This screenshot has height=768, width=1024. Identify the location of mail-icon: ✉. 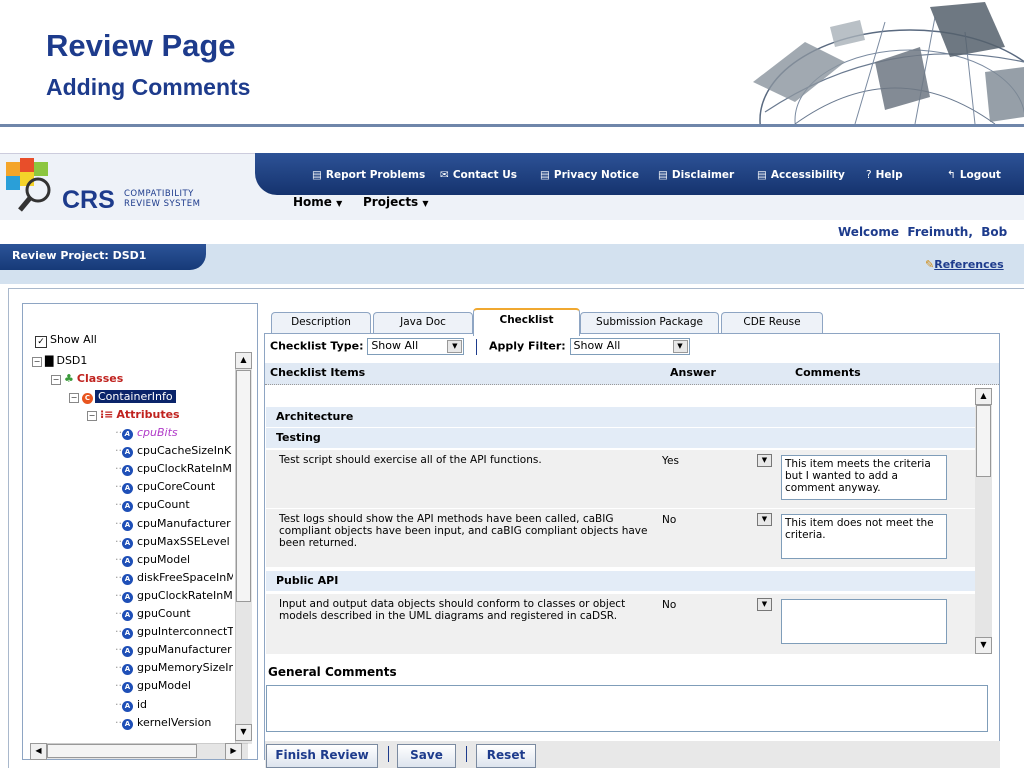
(444, 175).